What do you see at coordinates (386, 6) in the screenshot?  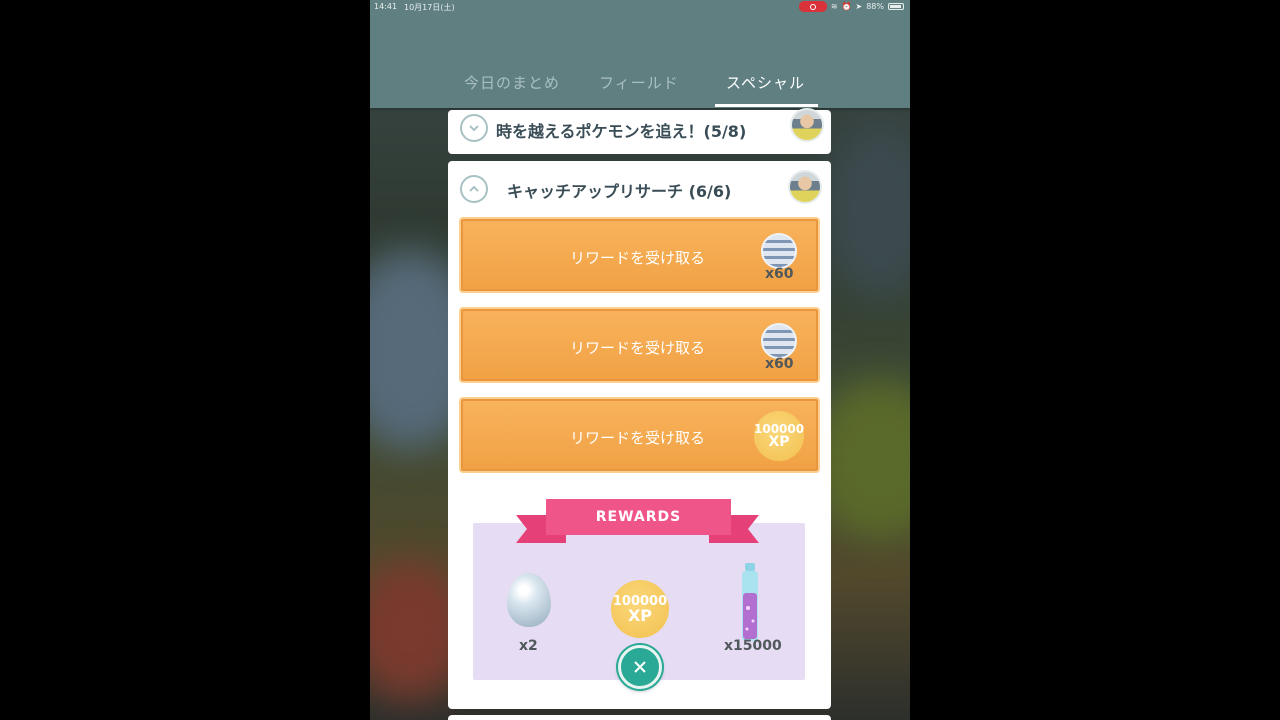 I see `status-time: 14:41` at bounding box center [386, 6].